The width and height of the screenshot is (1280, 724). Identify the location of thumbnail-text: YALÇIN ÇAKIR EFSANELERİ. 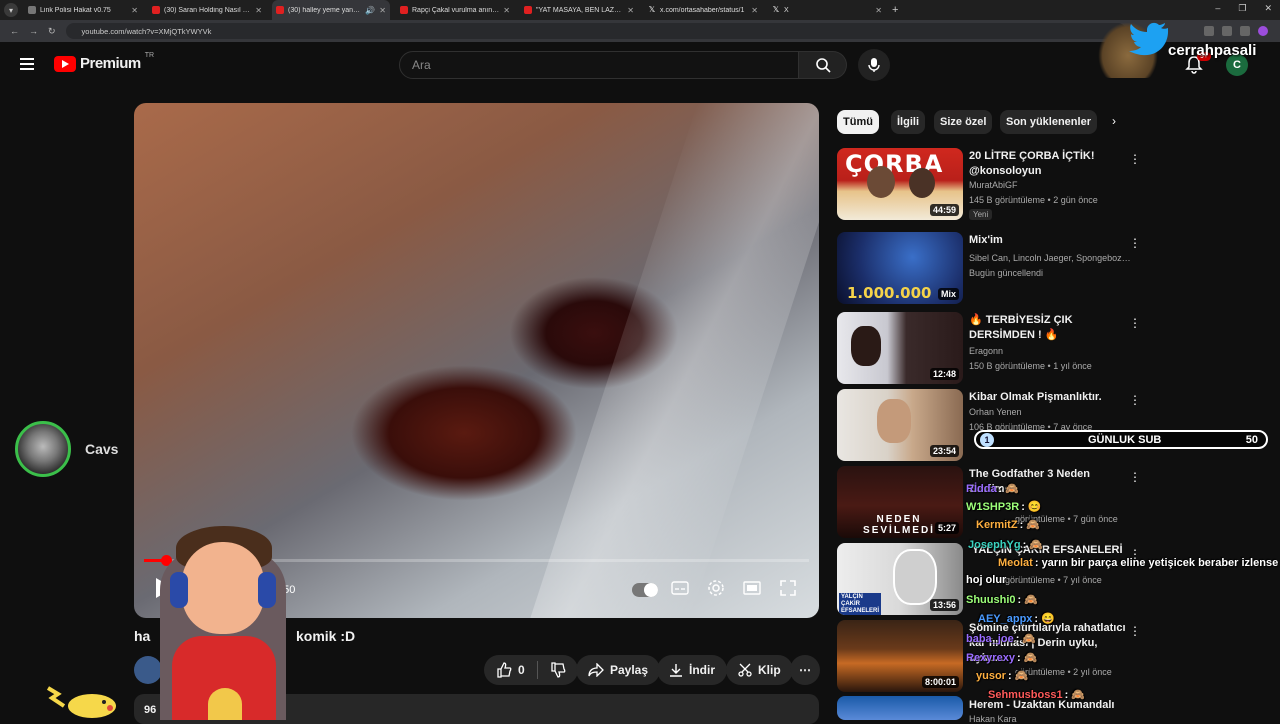
(860, 604).